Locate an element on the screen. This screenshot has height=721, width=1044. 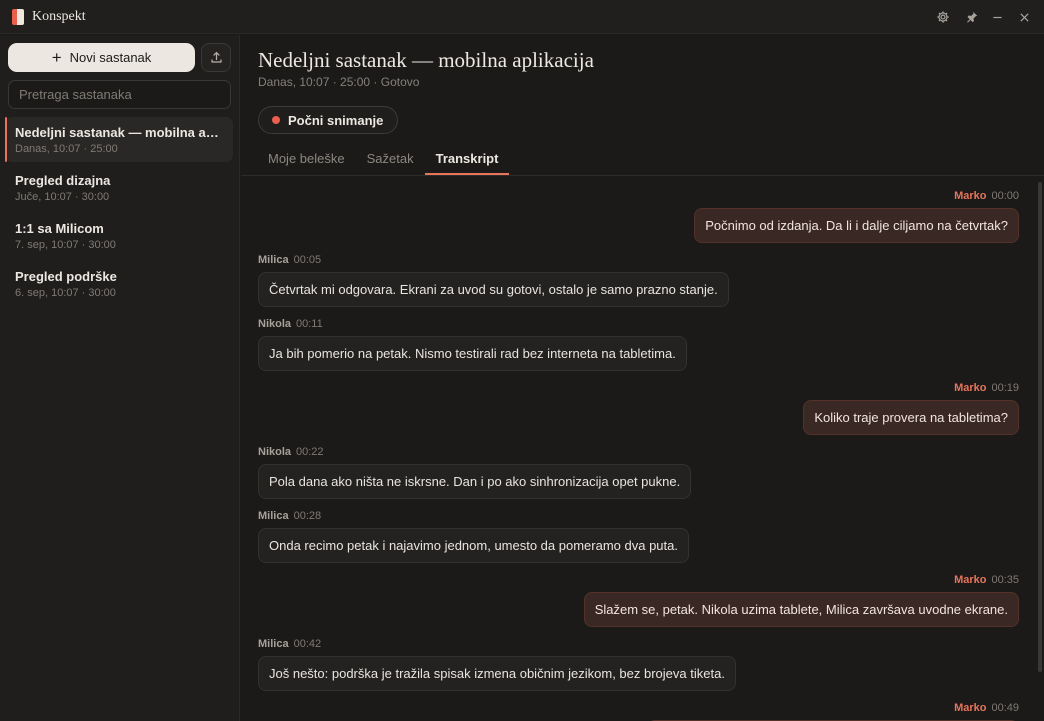
page-title: Nedeljni sastanak — mobilna aplikacija is located at coordinates (426, 60).